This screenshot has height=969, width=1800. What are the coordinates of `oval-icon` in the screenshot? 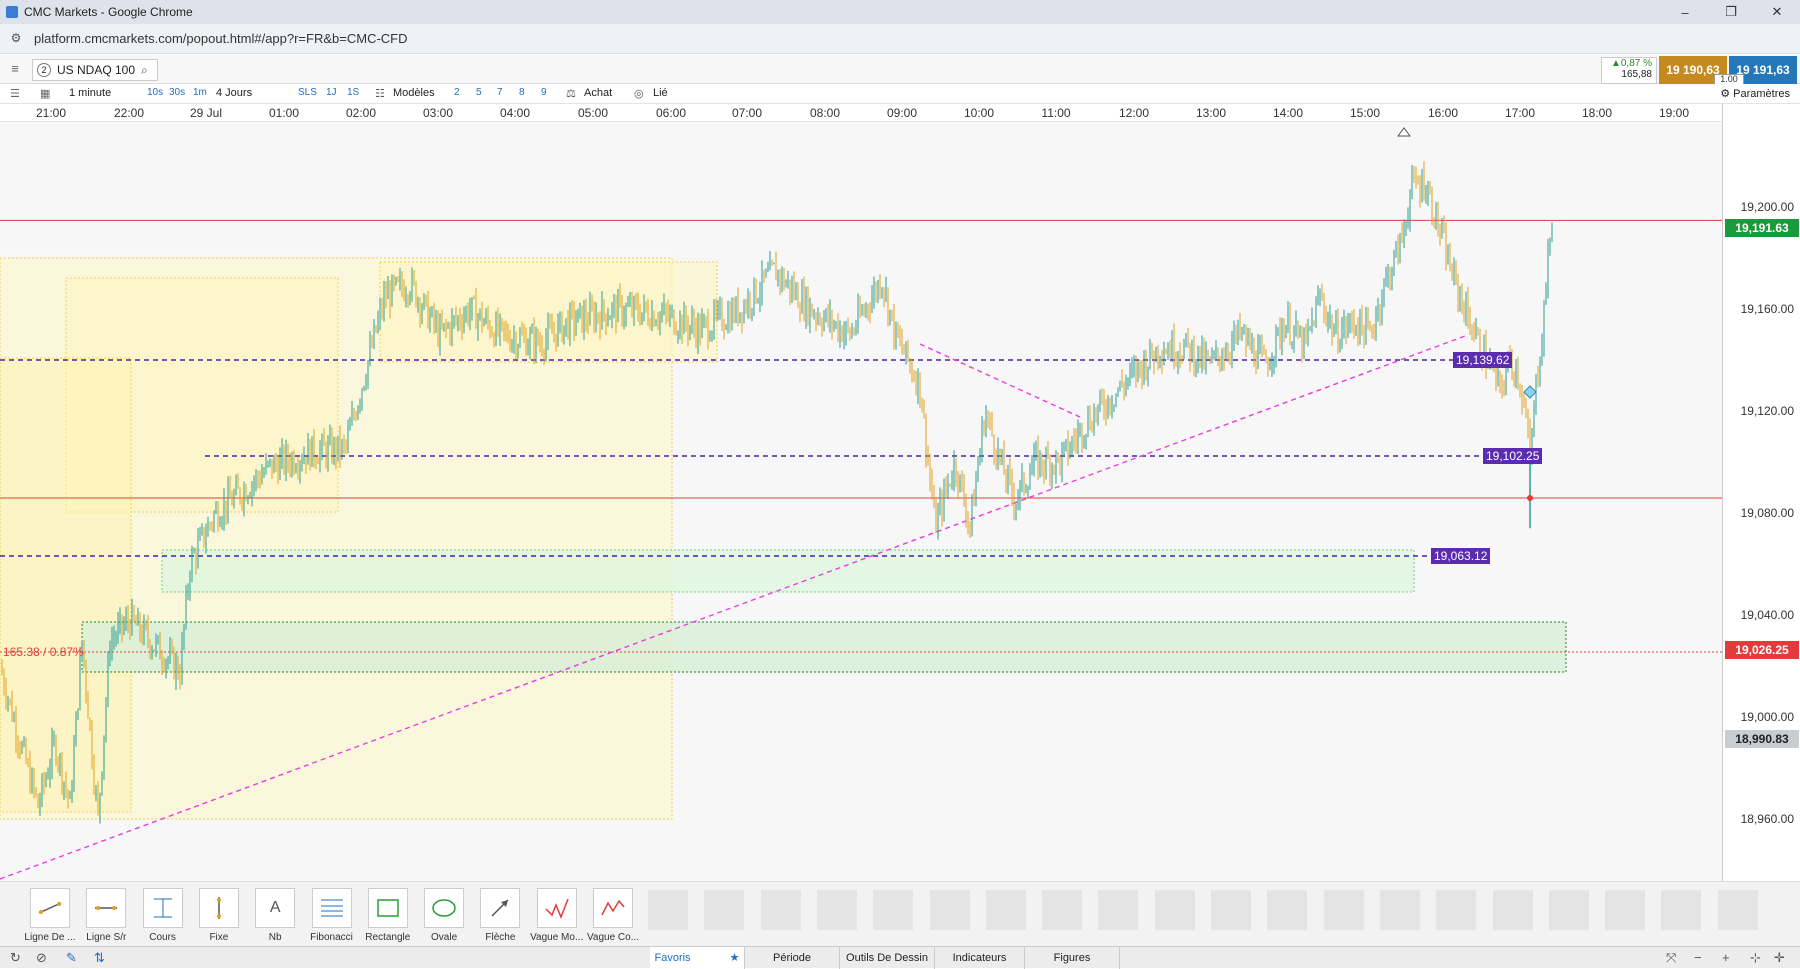 It's located at (444, 908).